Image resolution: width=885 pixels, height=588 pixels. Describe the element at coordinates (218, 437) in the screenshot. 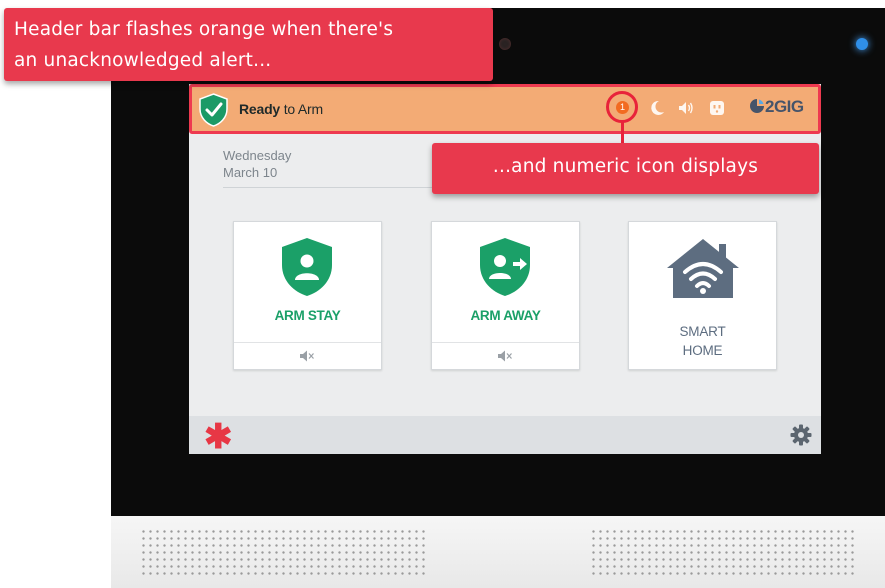

I see `emergency-button: ✱` at that location.